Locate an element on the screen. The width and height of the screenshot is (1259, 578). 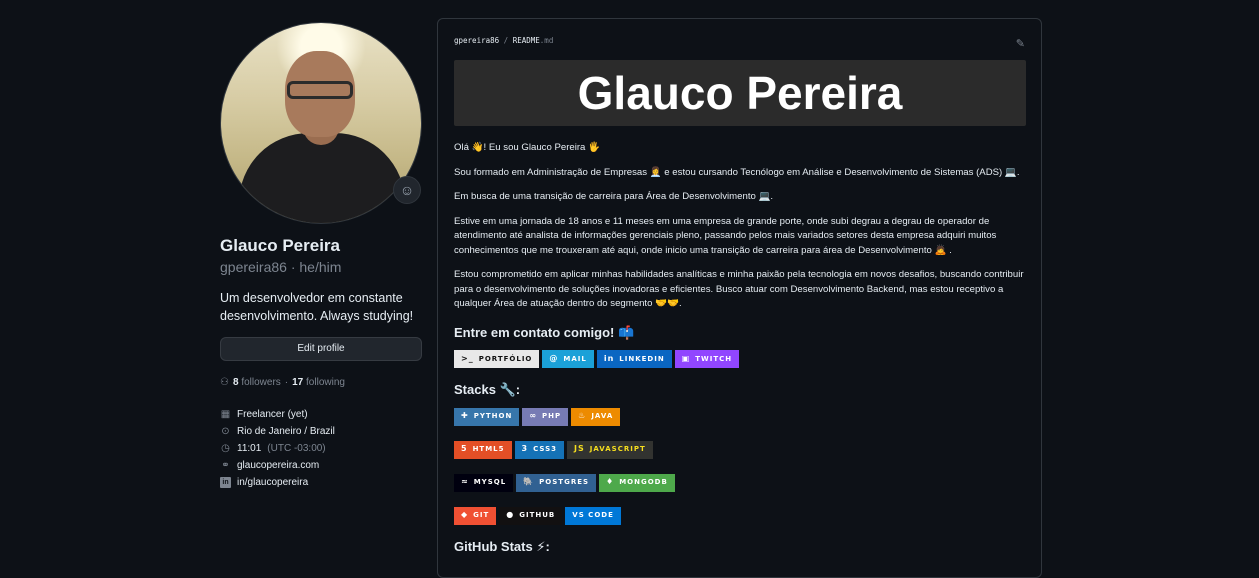
profile-name: Glauco Pereira is located at coordinates (280, 245).